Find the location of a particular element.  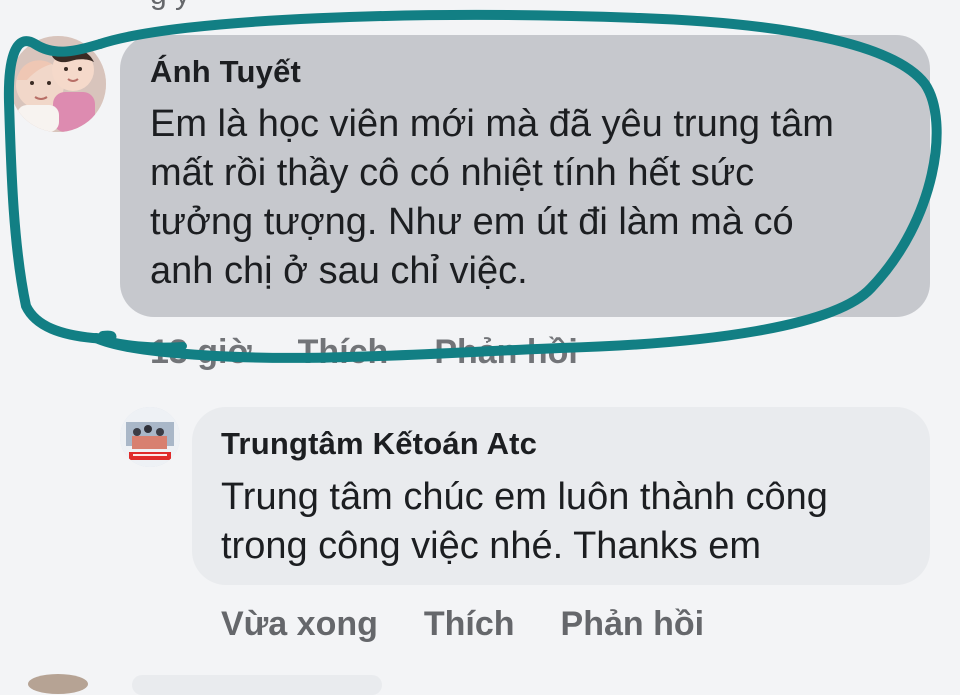

reply-reply-button: Phản hồi is located at coordinates (633, 624).